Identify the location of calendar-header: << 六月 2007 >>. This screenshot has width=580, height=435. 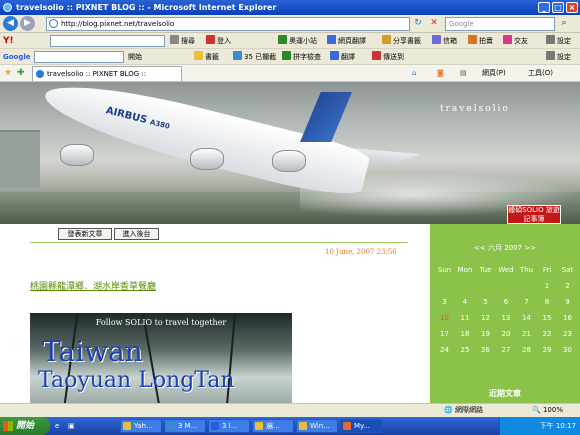
(505, 248).